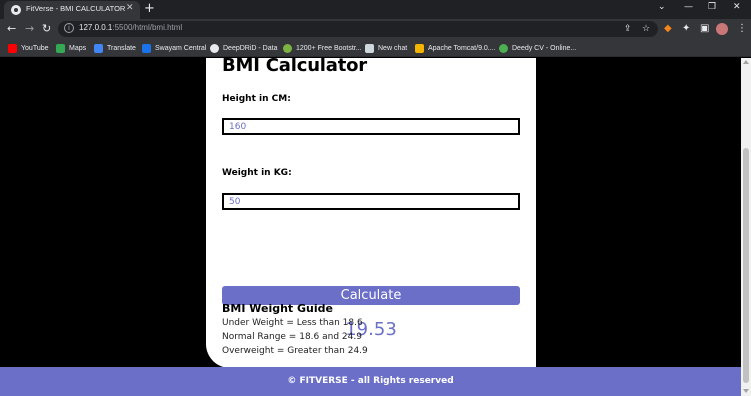 The image size is (751, 396). I want to click on globe-icon, so click(16, 10).